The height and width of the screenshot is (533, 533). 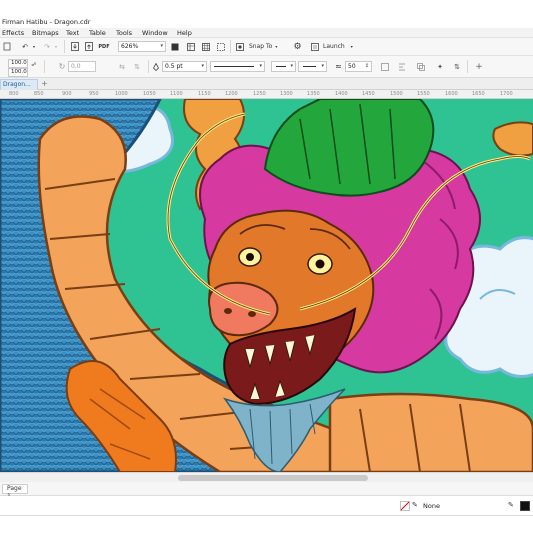 I want to click on full-screen-icon, so click(x=175, y=46).